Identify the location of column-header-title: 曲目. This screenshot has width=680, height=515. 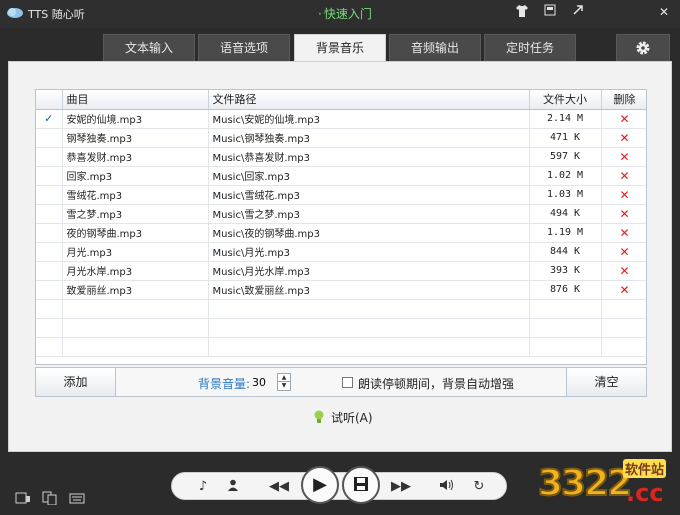
(135, 100).